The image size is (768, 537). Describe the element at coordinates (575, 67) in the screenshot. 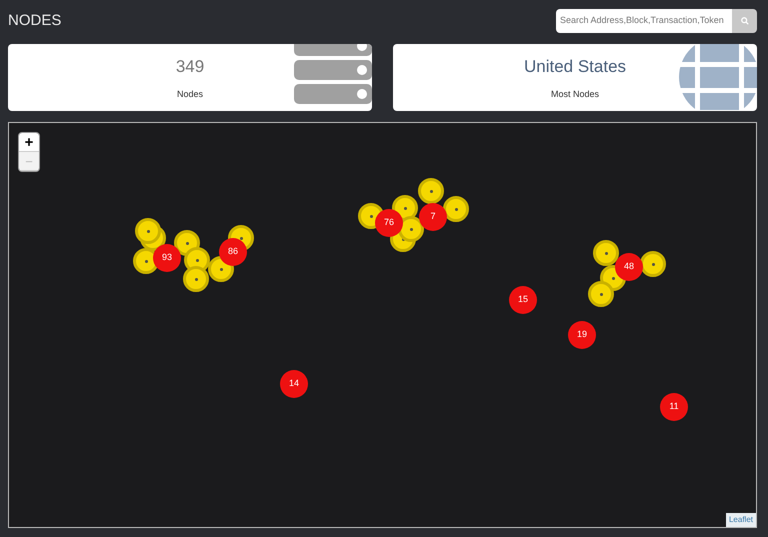

I see `stat-value: United States` at that location.